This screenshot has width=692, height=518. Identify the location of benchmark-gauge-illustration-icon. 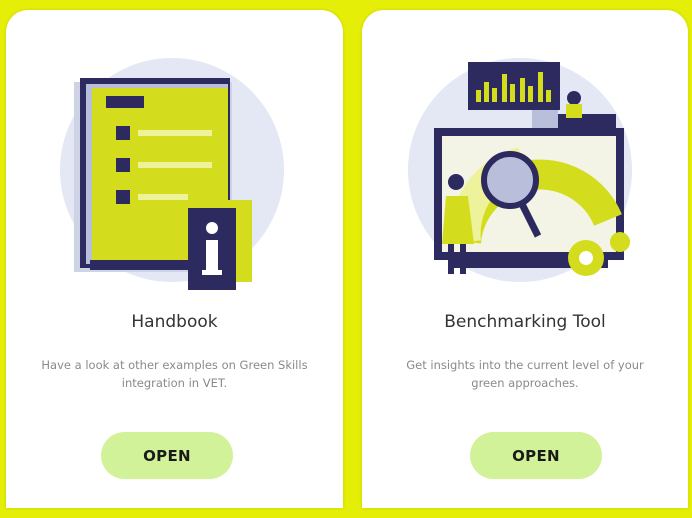
(520, 170).